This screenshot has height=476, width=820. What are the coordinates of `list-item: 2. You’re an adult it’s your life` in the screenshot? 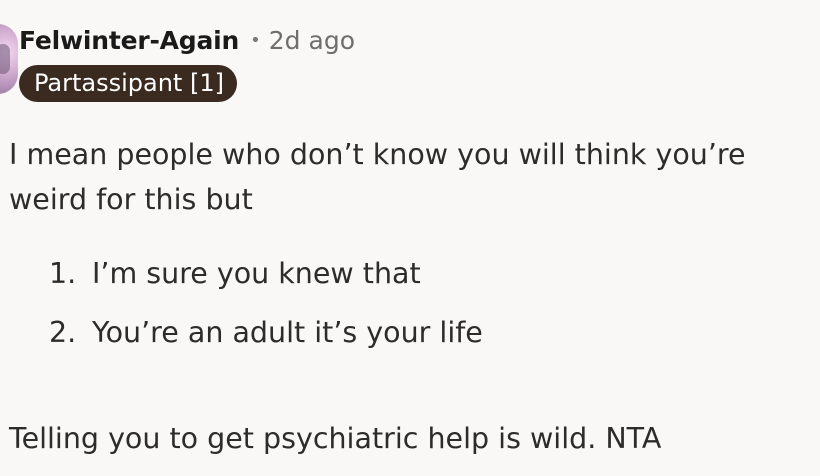 It's located at (411, 332).